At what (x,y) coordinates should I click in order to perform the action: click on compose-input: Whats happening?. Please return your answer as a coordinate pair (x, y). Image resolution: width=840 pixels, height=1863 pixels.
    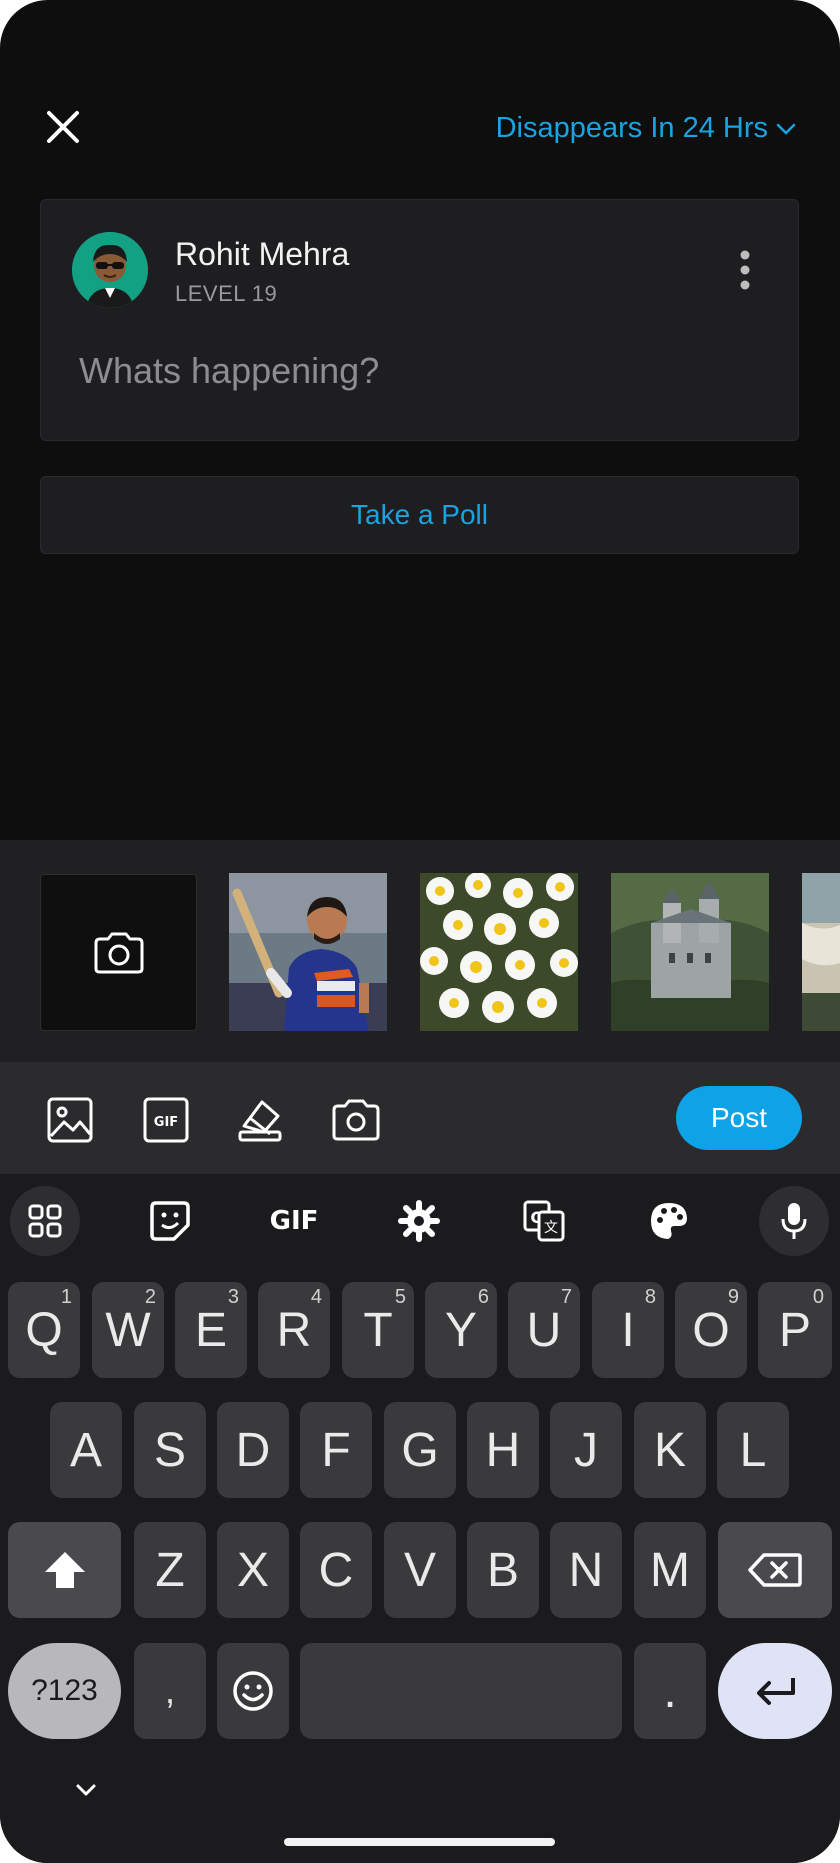
    Looking at the image, I should click on (229, 371).